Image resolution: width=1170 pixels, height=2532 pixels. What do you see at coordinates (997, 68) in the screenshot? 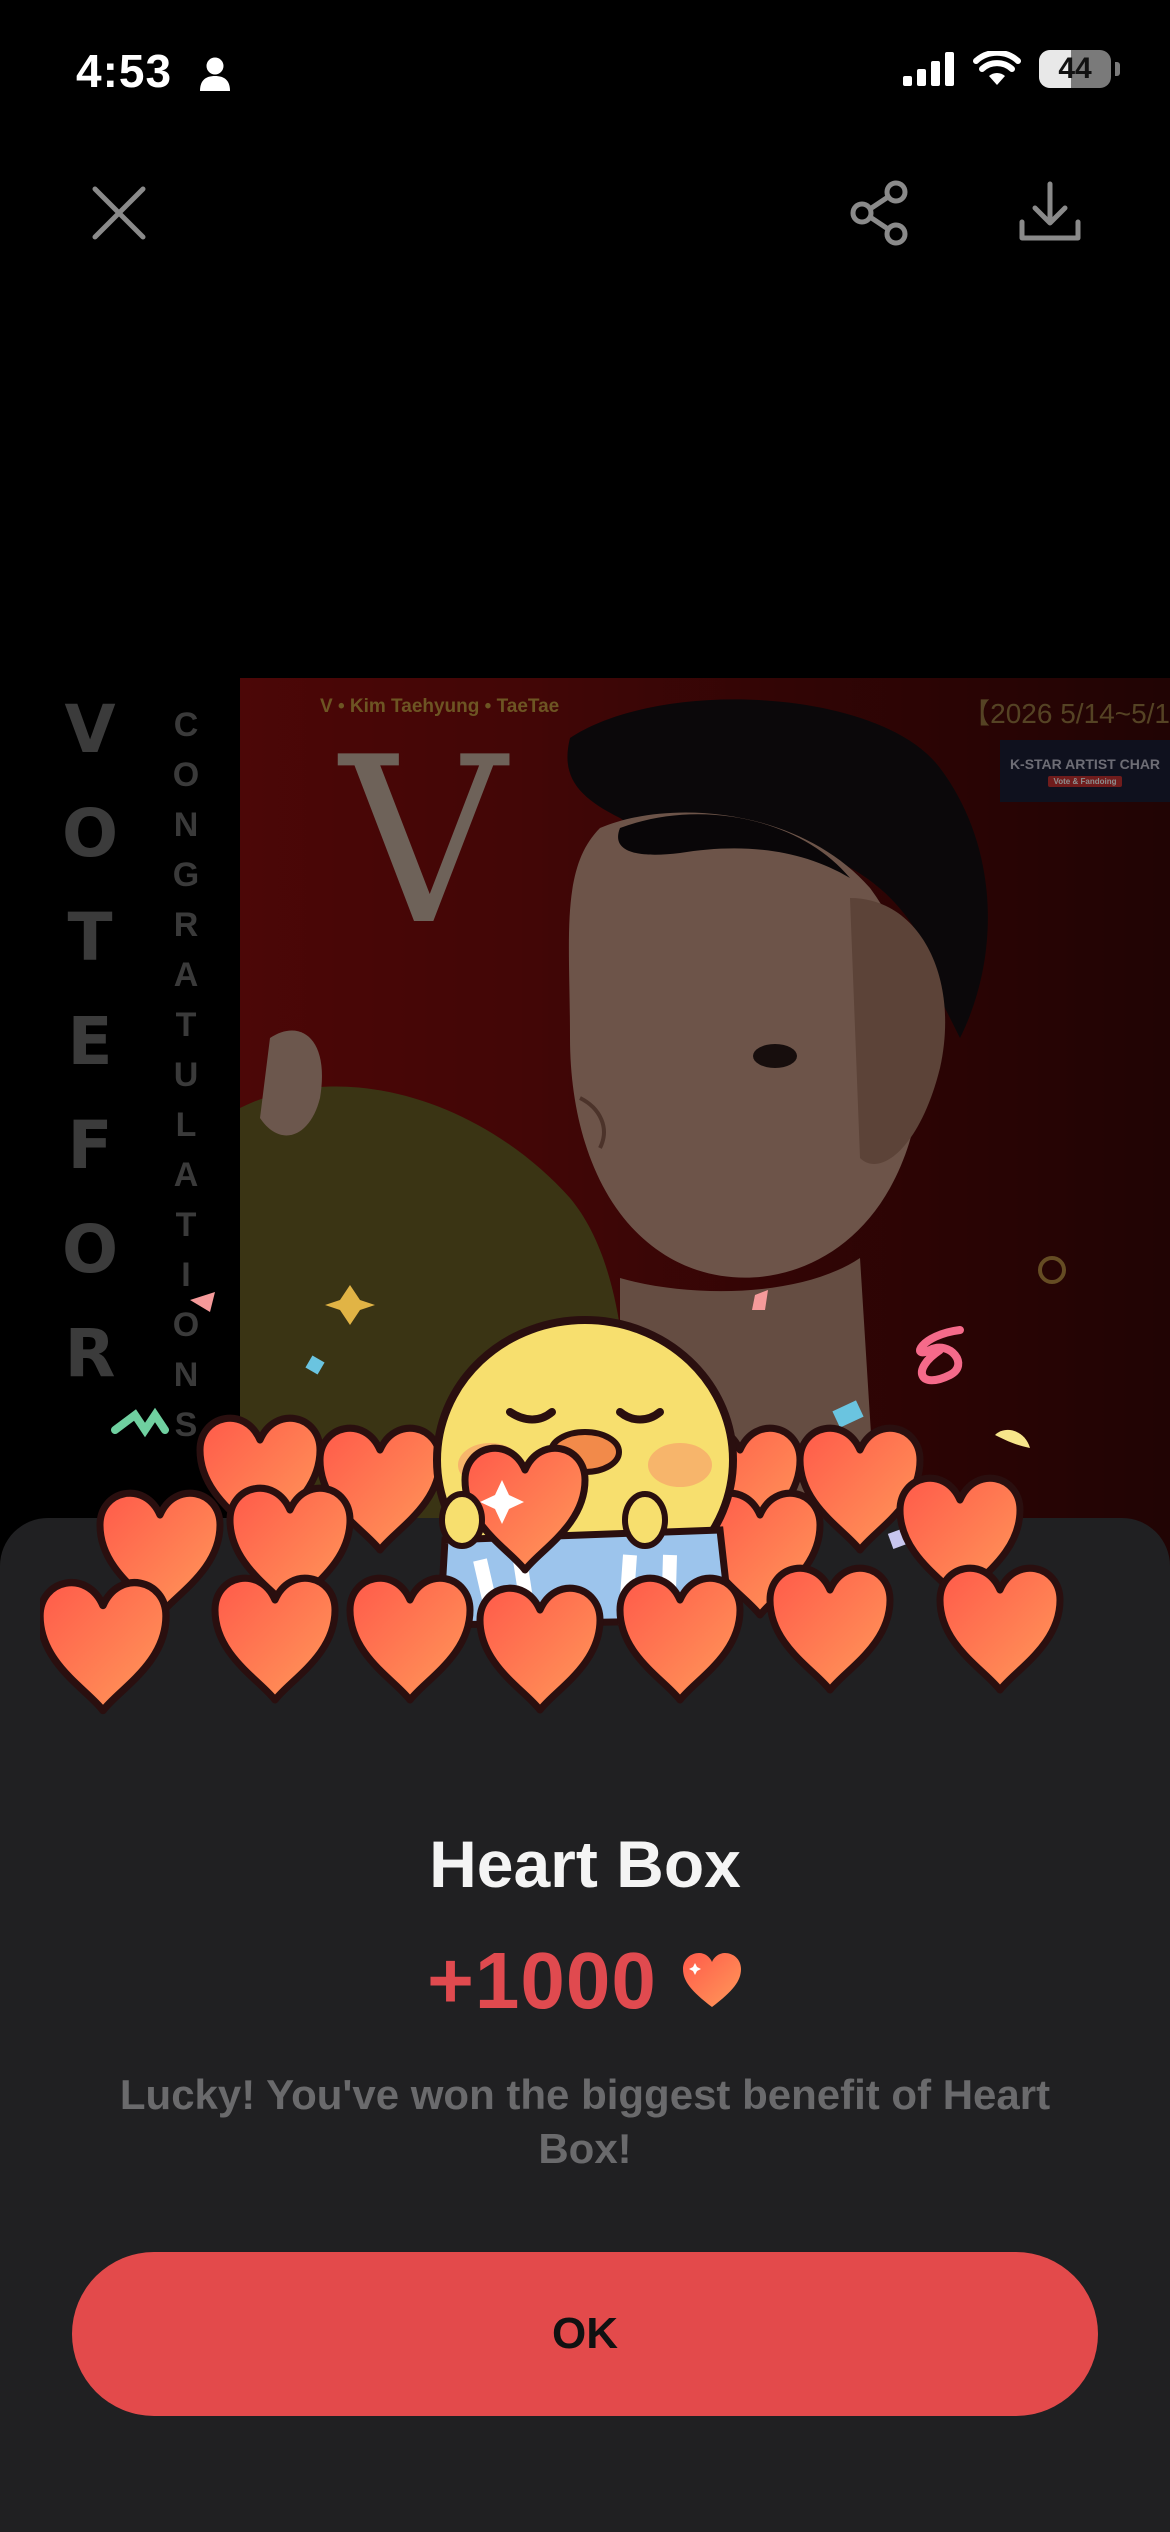
I see `wifi-icon` at bounding box center [997, 68].